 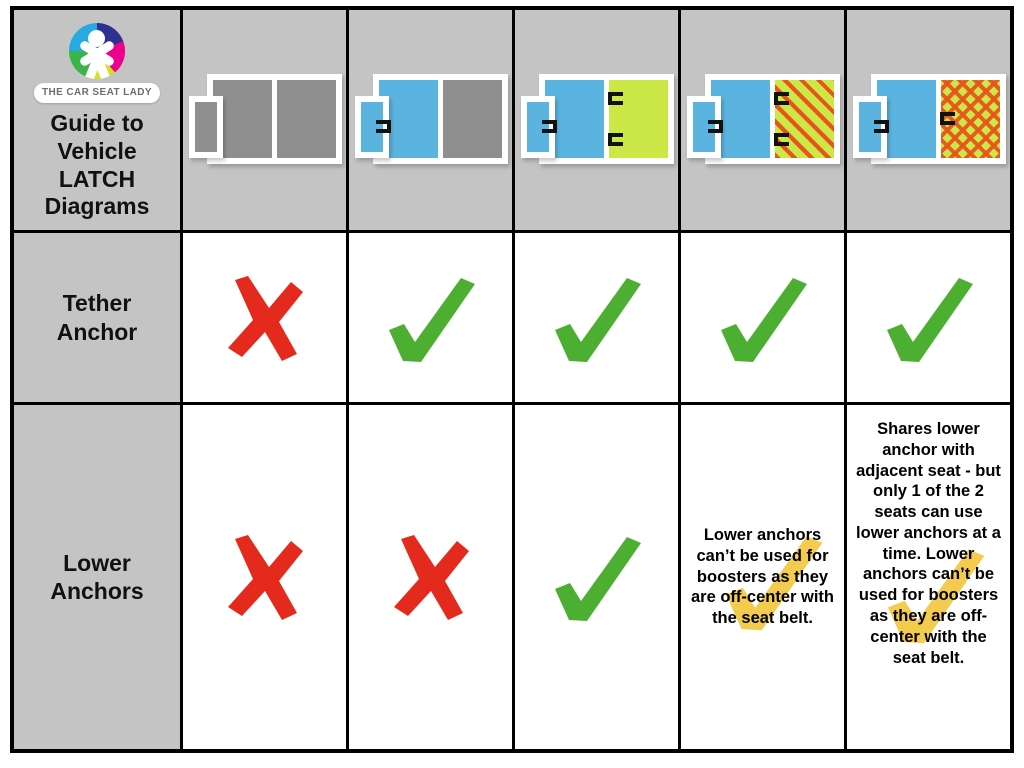 What do you see at coordinates (97, 303) in the screenshot?
I see `row-label-line-1: Tether` at bounding box center [97, 303].